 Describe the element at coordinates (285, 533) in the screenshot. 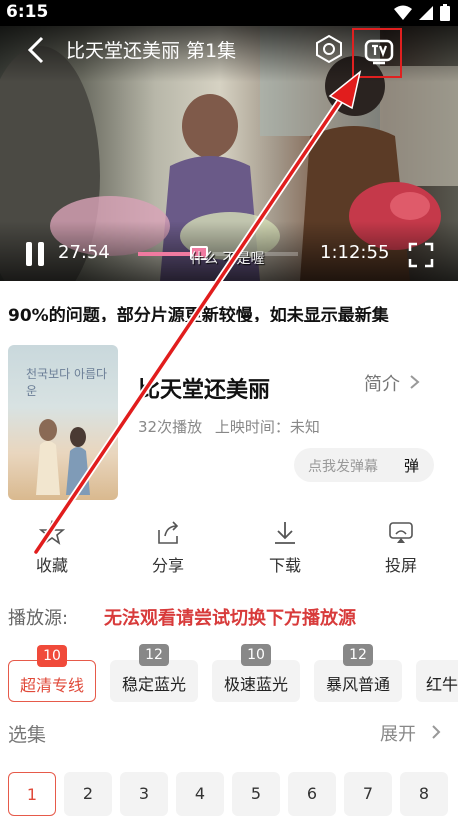

I see `download-icon` at that location.